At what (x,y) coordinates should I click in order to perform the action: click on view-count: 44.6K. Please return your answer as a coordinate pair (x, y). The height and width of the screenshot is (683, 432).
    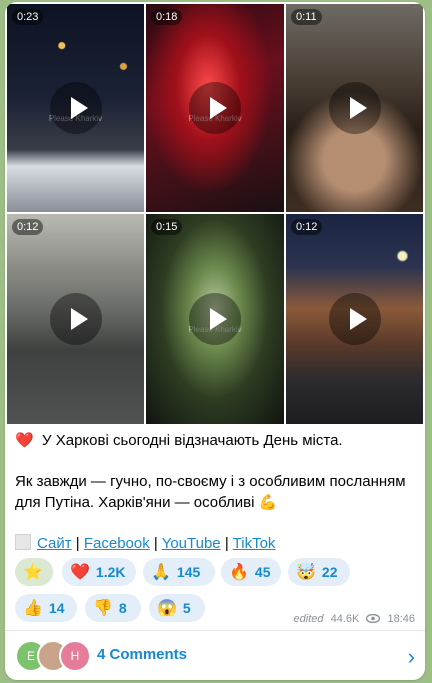
    Looking at the image, I should click on (345, 619).